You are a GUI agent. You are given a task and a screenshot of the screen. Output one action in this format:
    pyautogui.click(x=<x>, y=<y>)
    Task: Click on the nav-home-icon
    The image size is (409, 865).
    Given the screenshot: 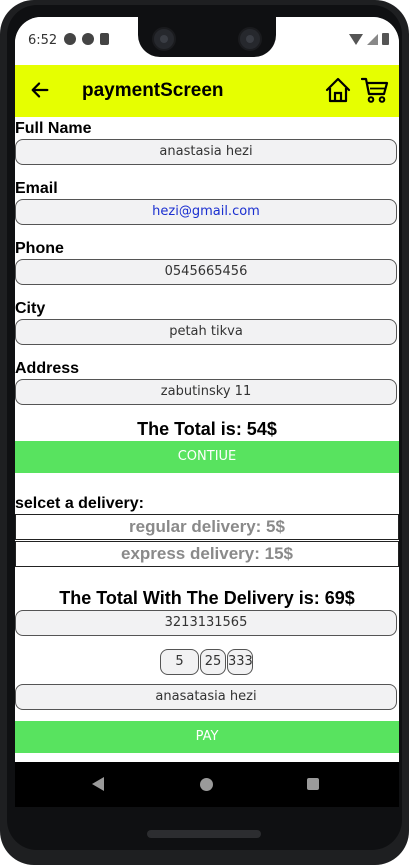 What is the action you would take?
    pyautogui.click(x=206, y=784)
    